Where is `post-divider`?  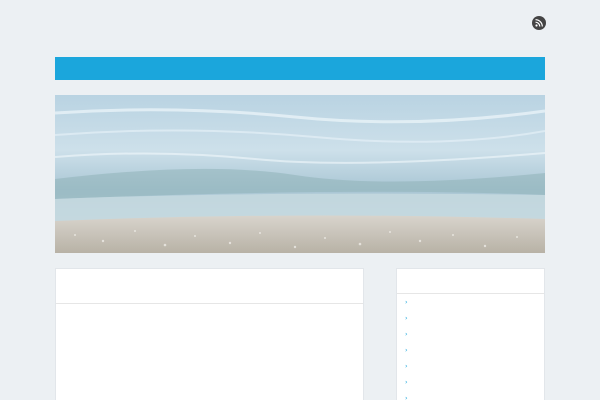
post-divider is located at coordinates (209, 303).